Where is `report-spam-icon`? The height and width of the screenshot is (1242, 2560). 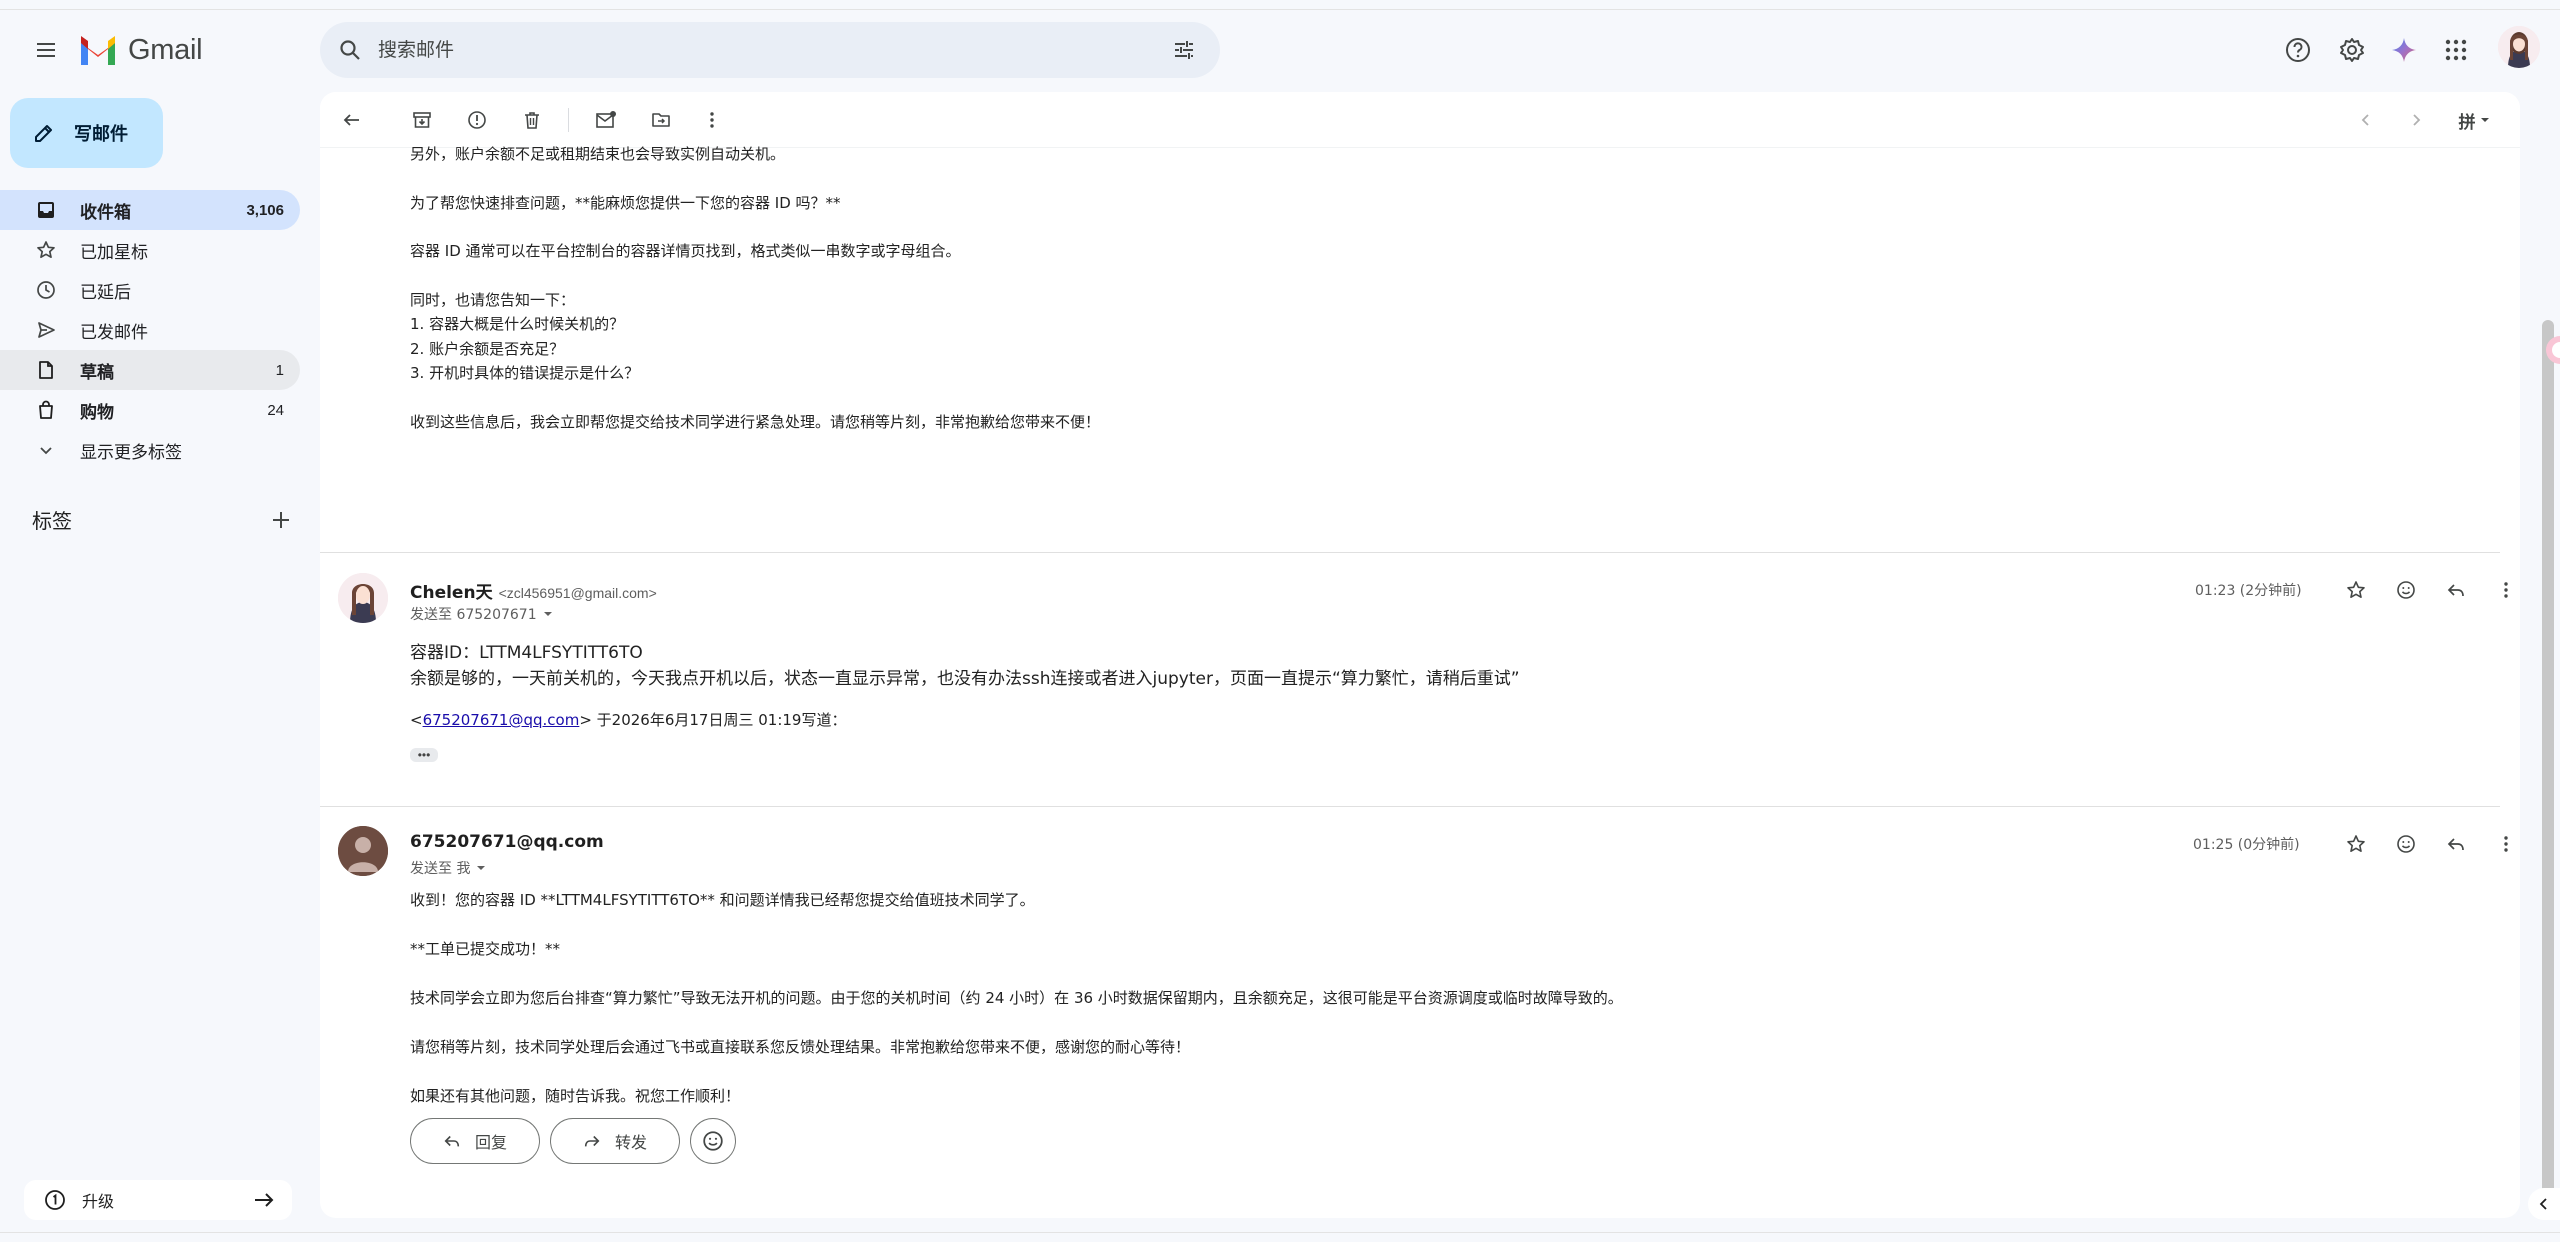 report-spam-icon is located at coordinates (477, 120).